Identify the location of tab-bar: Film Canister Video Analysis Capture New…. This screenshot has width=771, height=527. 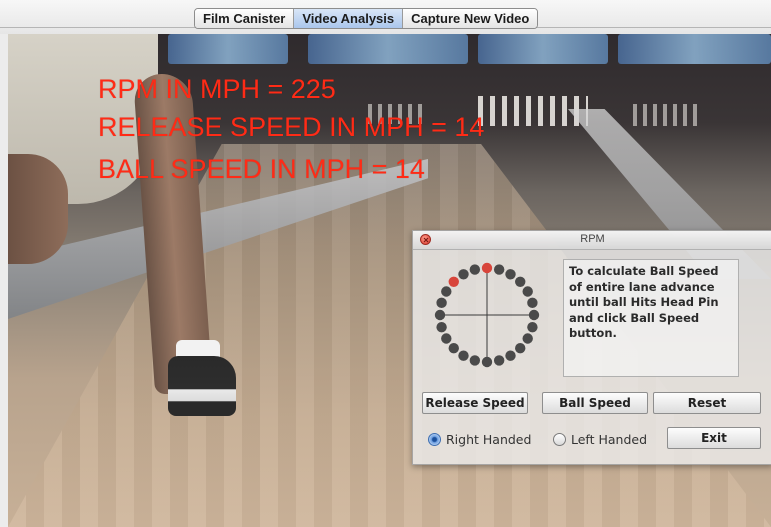
(385, 17).